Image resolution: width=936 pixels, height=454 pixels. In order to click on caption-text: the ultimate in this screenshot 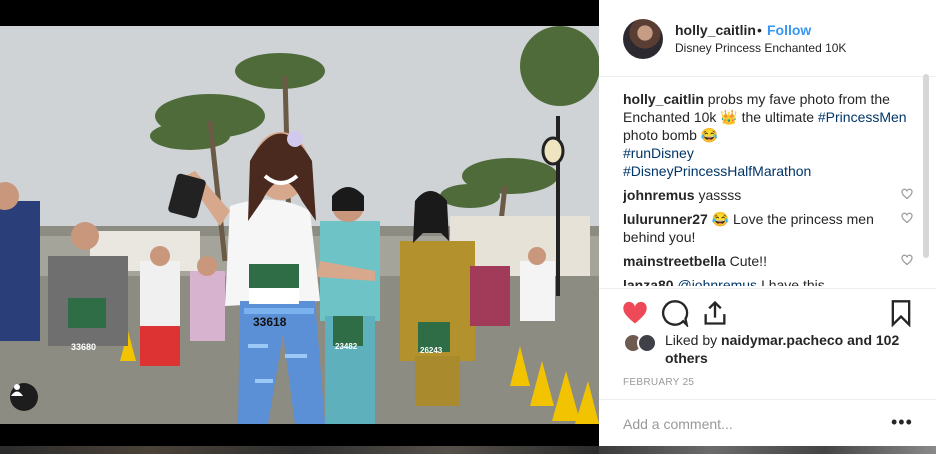, I will do `click(777, 117)`.